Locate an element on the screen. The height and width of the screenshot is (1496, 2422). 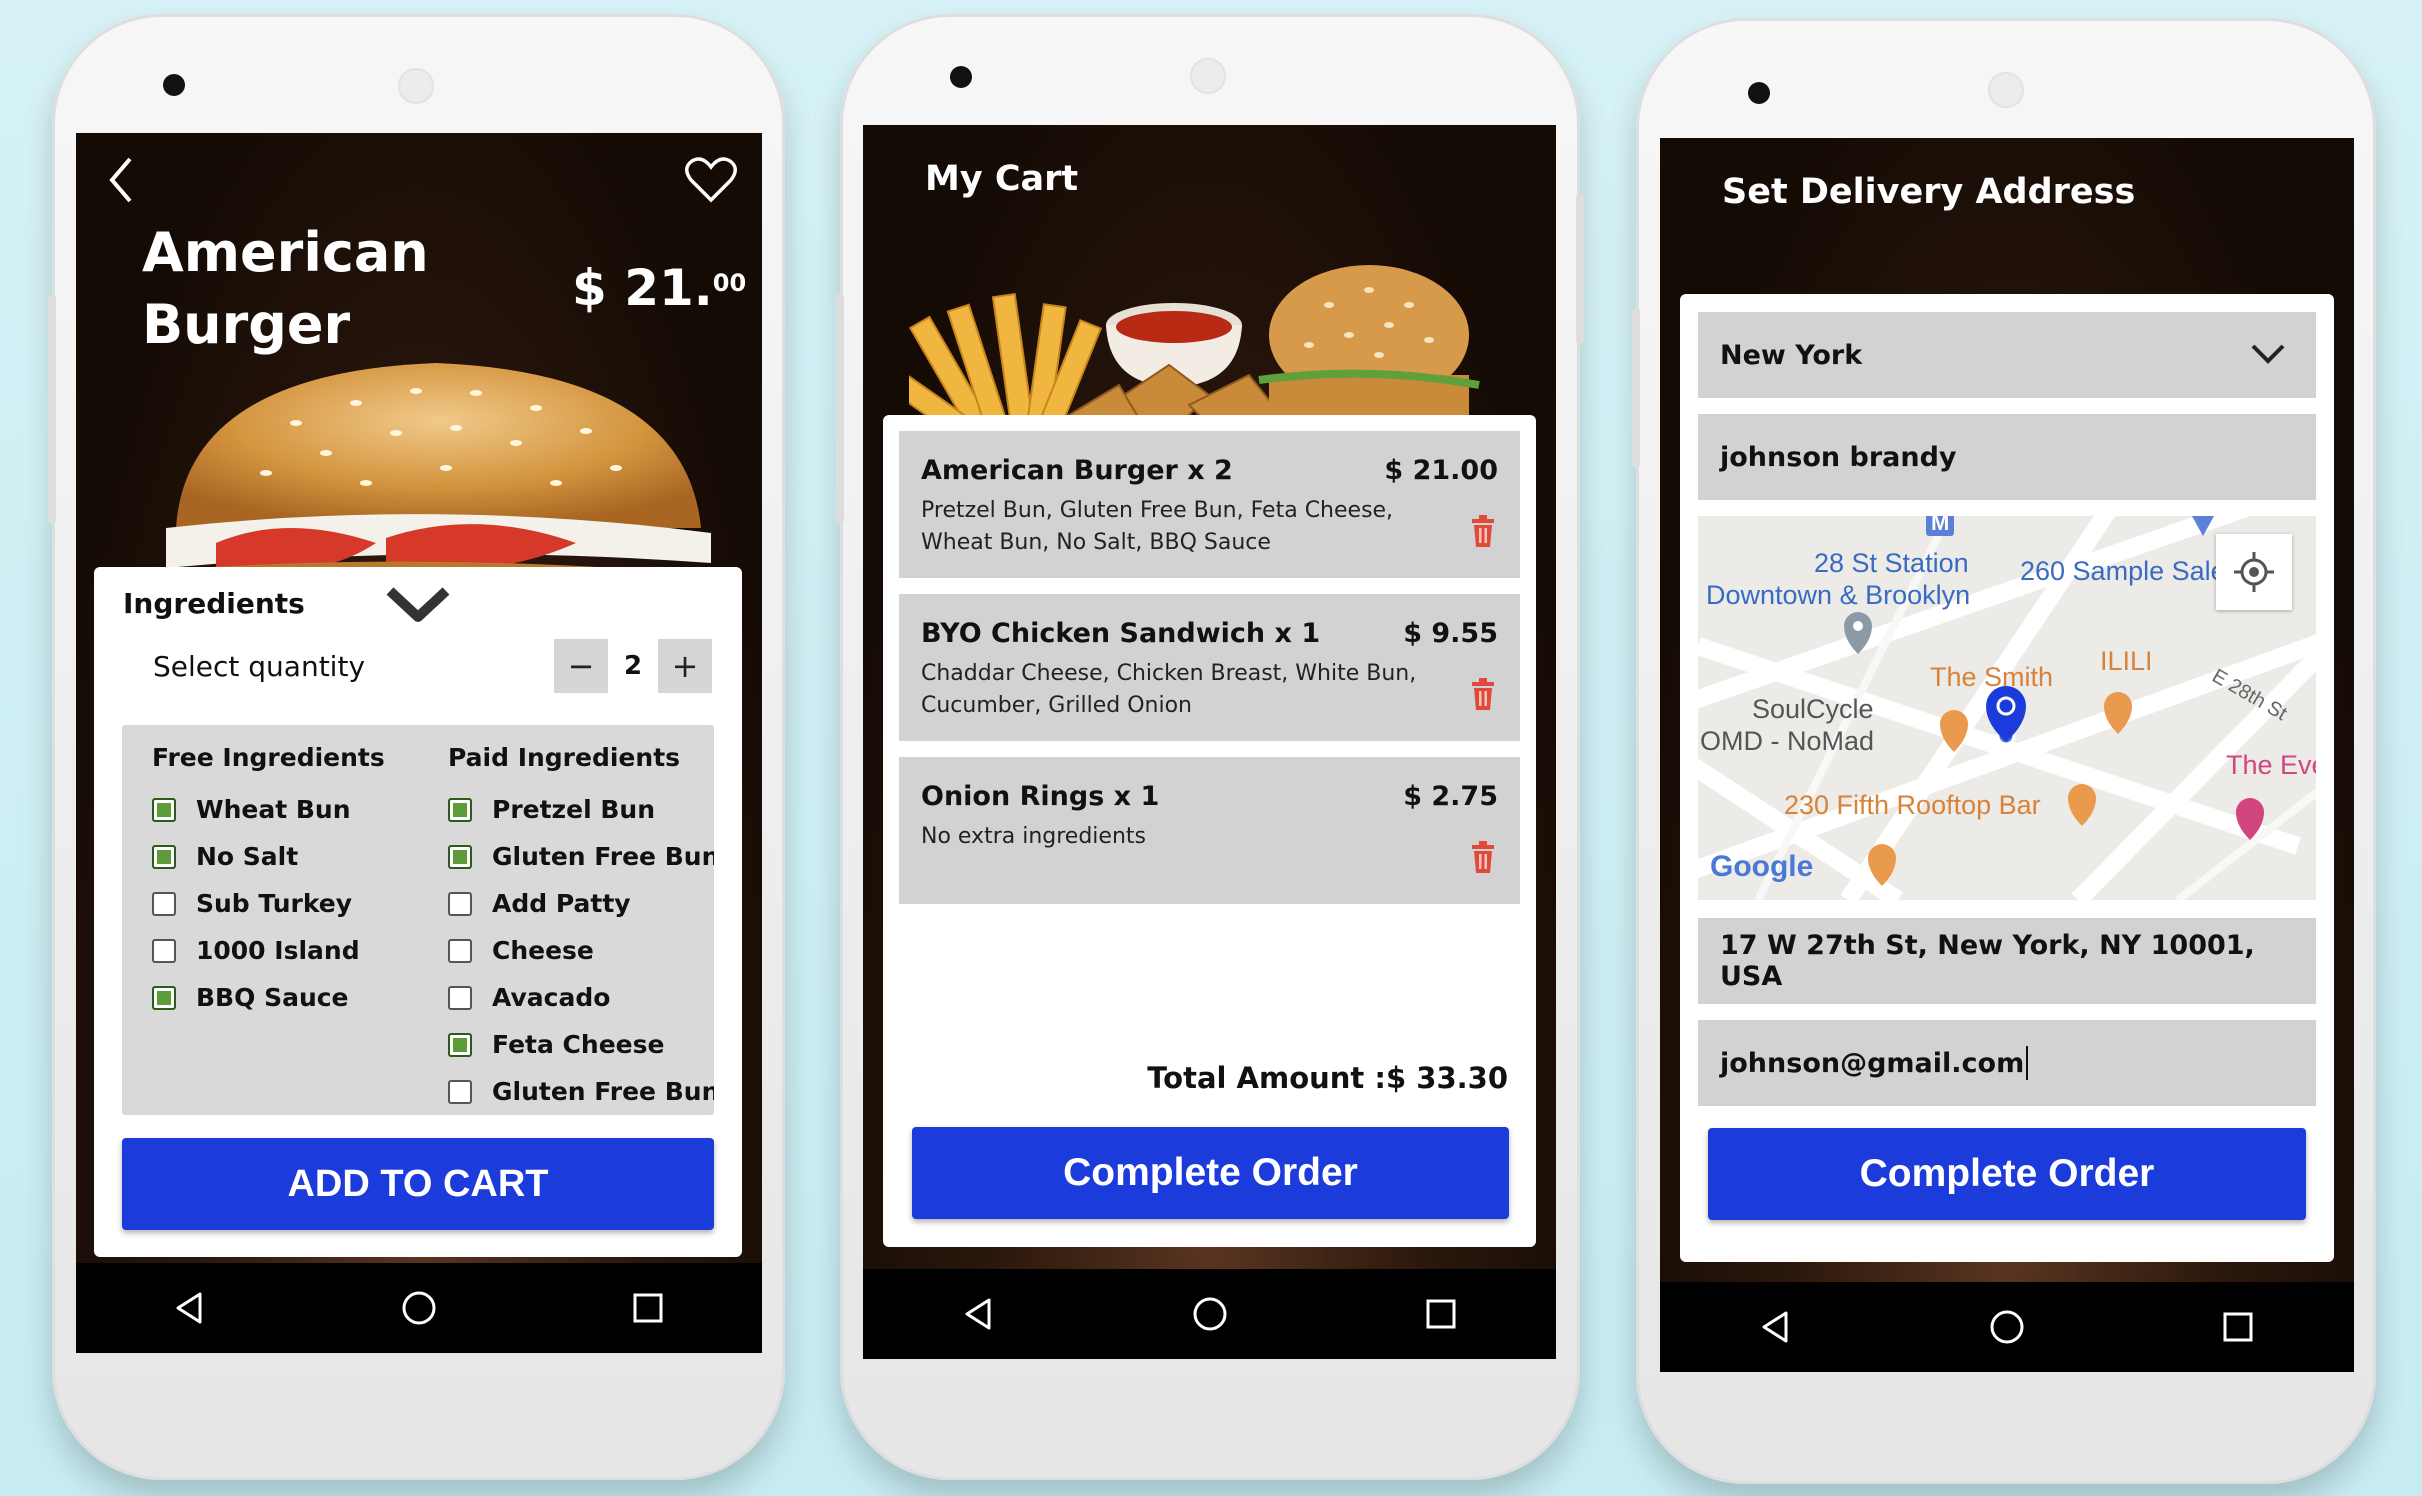
select-quantity-label: Select quantity is located at coordinates (259, 666).